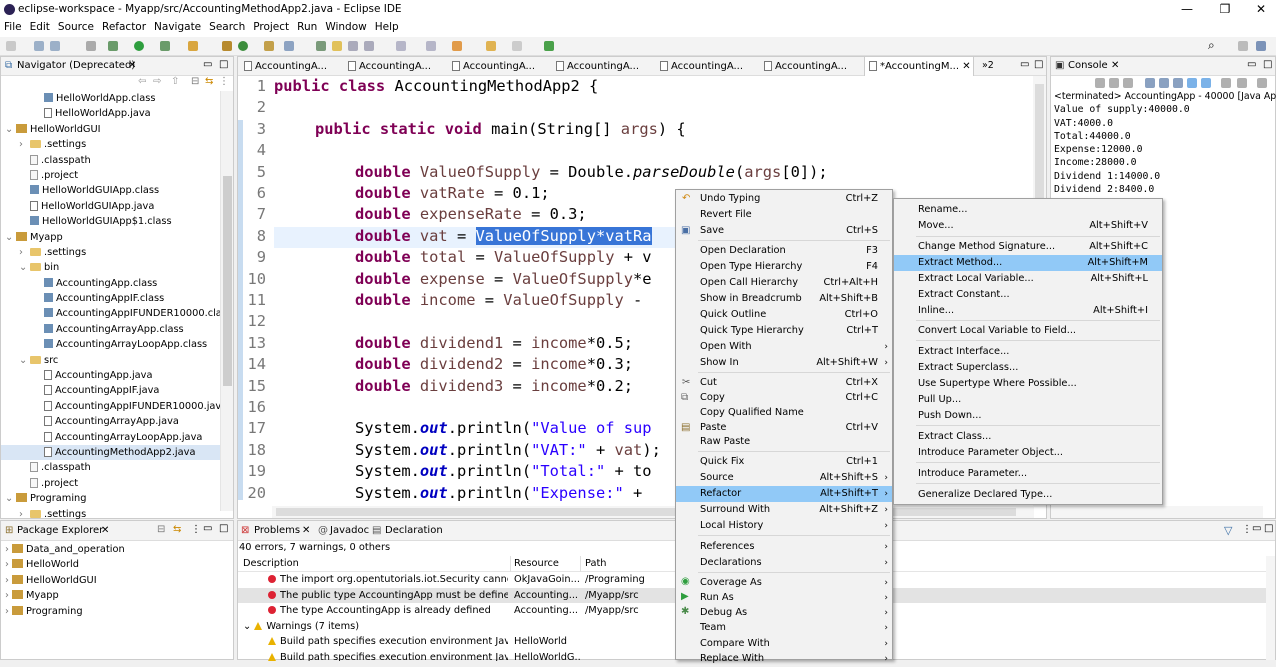 This screenshot has width=1276, height=667. I want to click on menu-item-open-type-hierarchy: Open Type Hierarchy F4, so click(784, 267).